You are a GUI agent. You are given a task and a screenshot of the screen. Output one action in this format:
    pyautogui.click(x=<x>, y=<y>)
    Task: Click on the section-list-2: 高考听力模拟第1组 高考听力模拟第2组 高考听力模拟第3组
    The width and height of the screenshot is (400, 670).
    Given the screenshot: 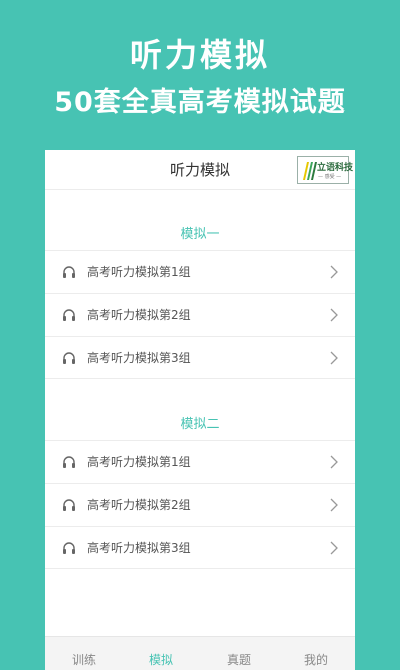 What is the action you would take?
    pyautogui.click(x=200, y=504)
    